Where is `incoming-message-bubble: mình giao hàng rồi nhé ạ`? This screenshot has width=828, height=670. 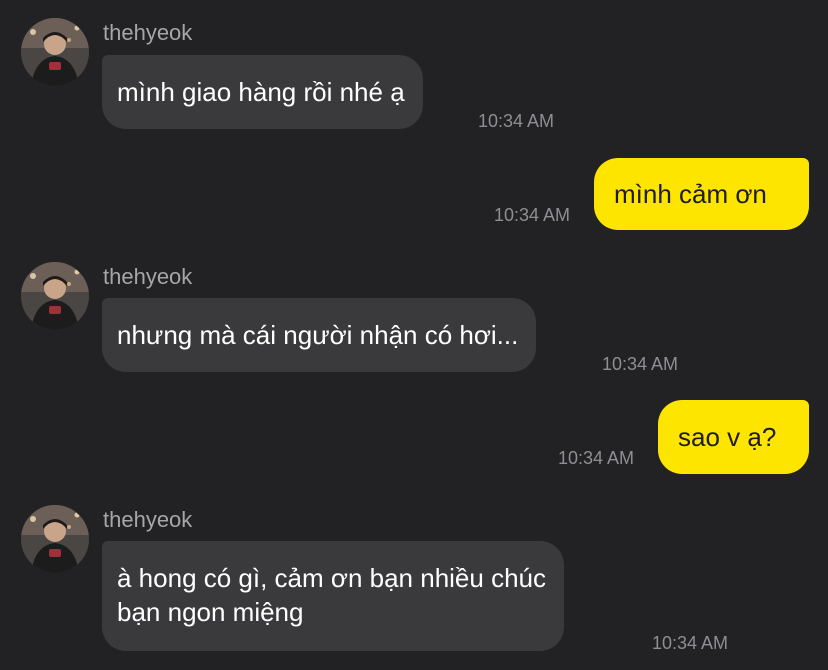 incoming-message-bubble: mình giao hàng rồi nhé ạ is located at coordinates (262, 92).